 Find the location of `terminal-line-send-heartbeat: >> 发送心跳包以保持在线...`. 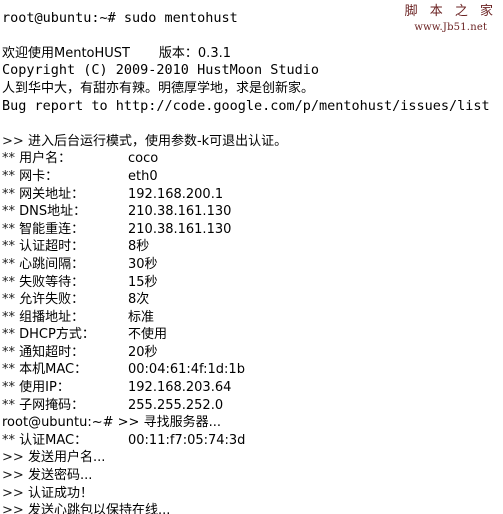

terminal-line-send-heartbeat: >> 发送心跳包以保持在线... is located at coordinates (251, 508).